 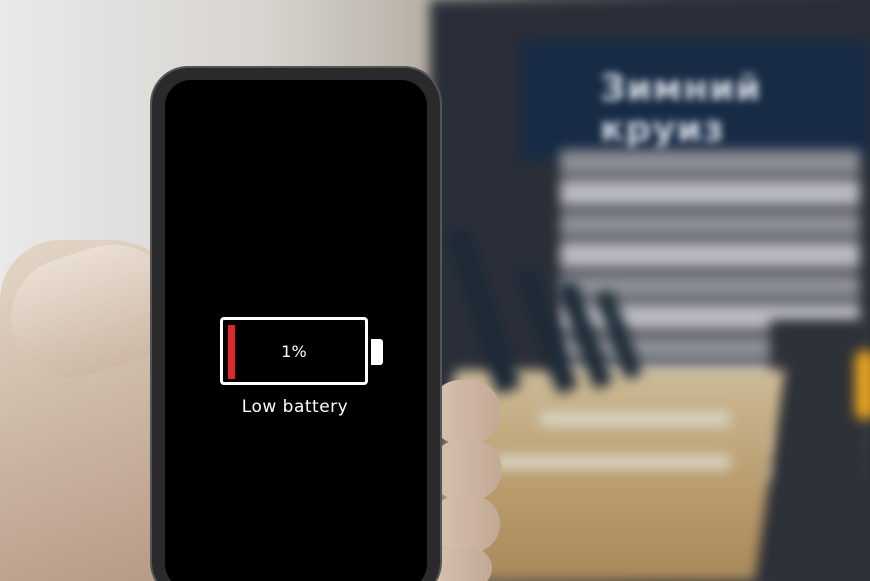 What do you see at coordinates (681, 109) in the screenshot?
I see `store-sign-text: Зимний круиз` at bounding box center [681, 109].